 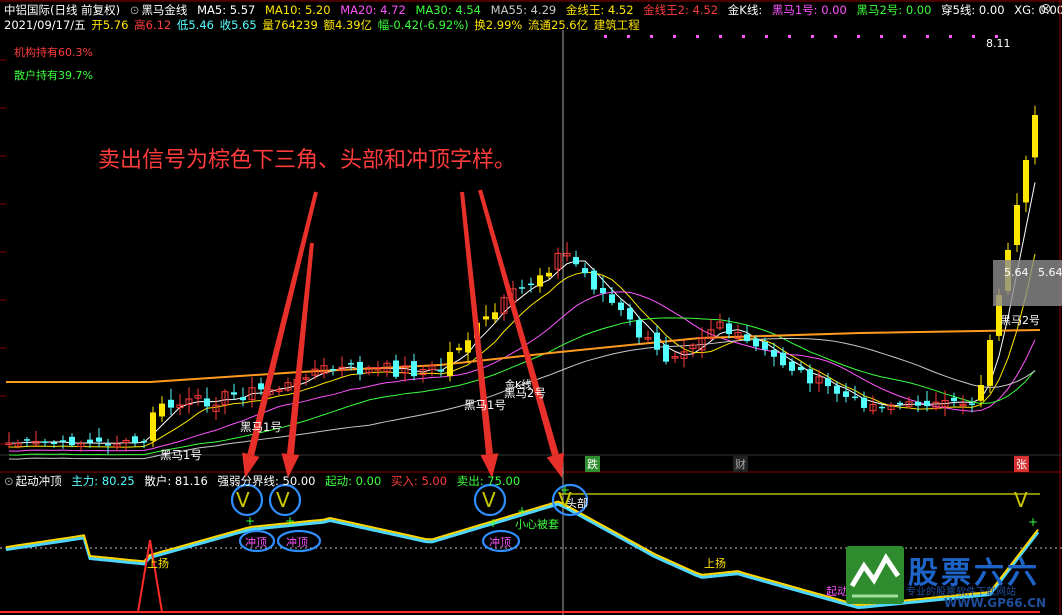 I want to click on current-price-label: 5.64, so click(x=1016, y=272).